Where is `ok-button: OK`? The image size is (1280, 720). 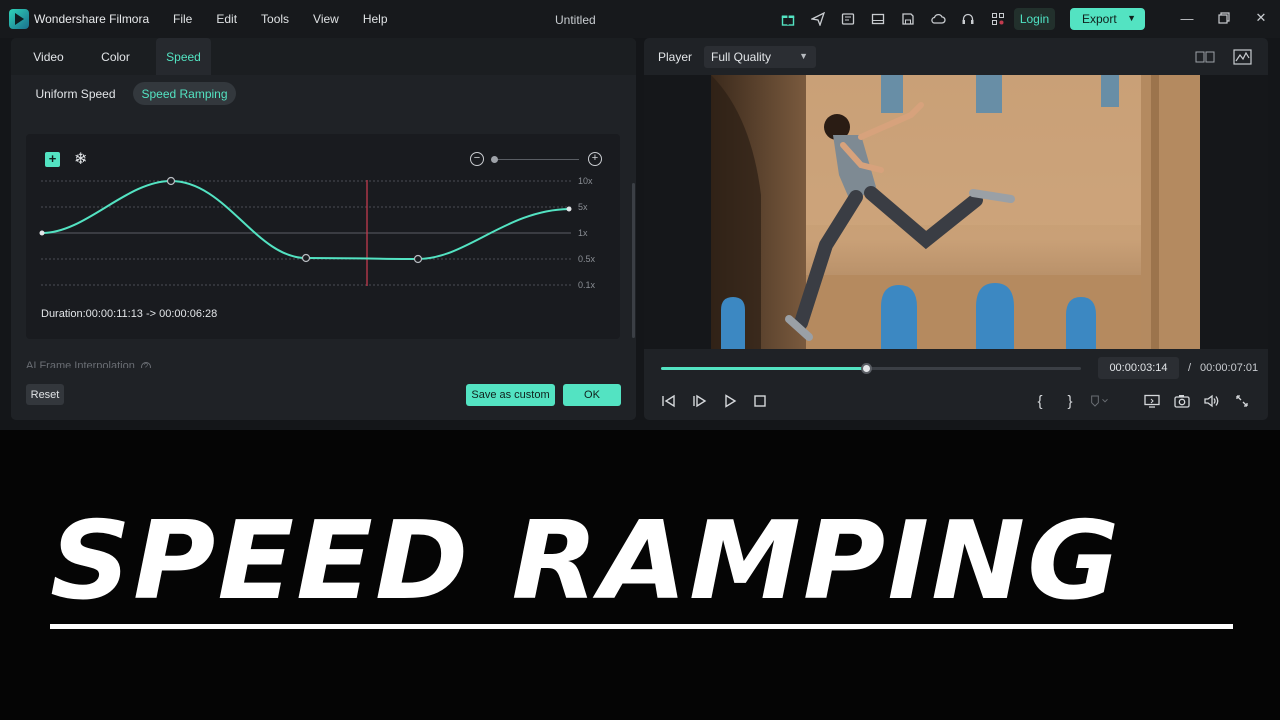
ok-button: OK is located at coordinates (592, 395).